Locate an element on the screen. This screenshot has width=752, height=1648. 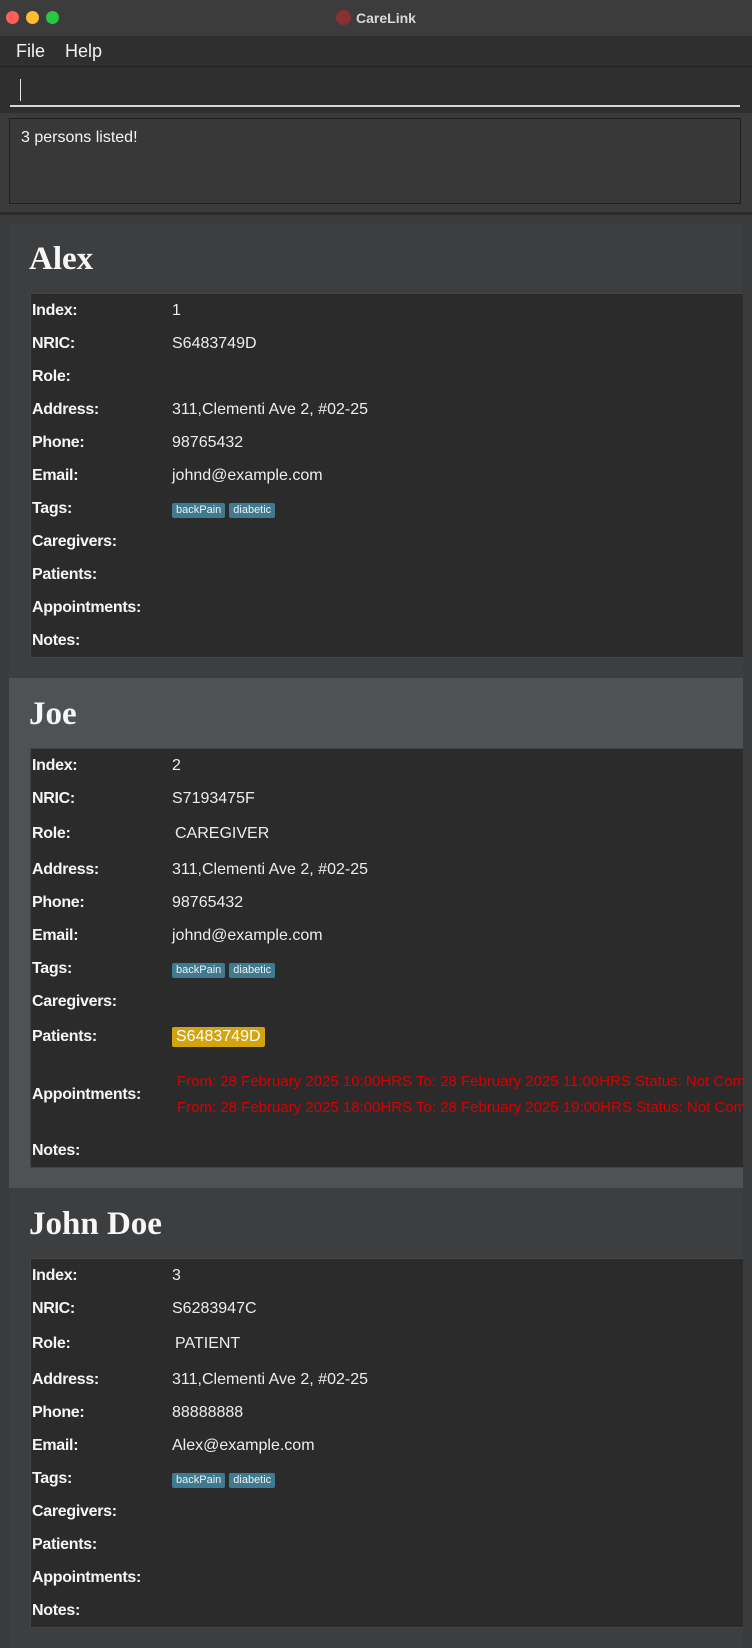
menu-bar: File Help is located at coordinates (376, 51).